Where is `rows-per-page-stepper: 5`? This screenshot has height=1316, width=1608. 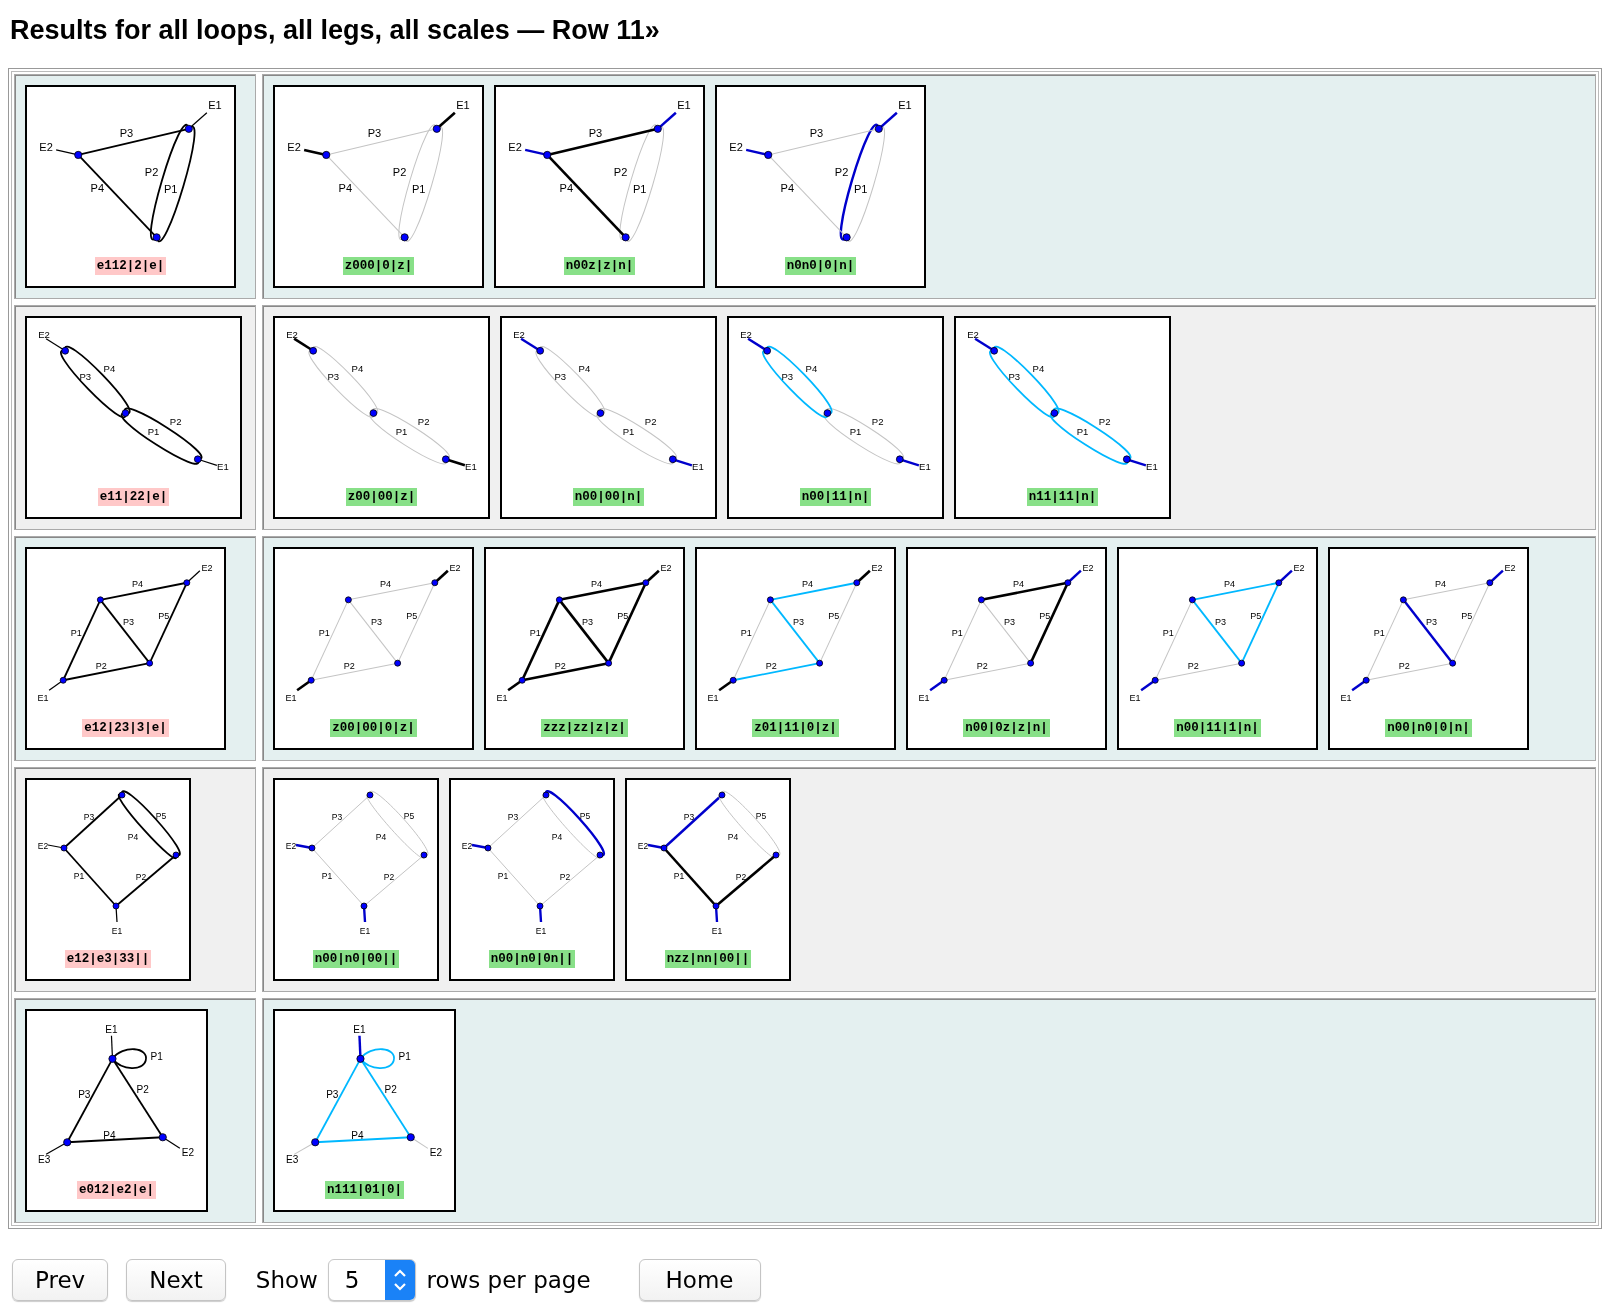
rows-per-page-stepper: 5 is located at coordinates (372, 1280).